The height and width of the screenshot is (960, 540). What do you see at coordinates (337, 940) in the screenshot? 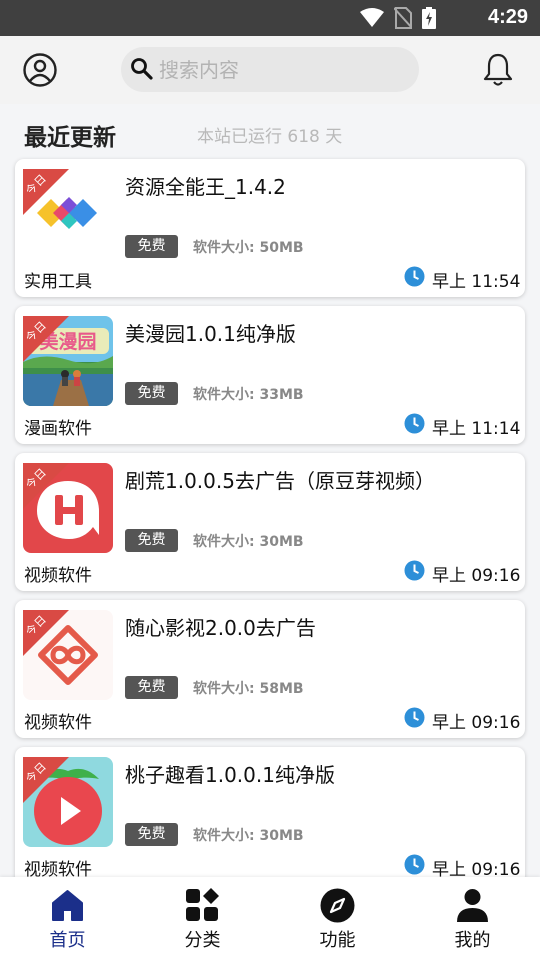
I see `nav-function-label: 功能` at bounding box center [337, 940].